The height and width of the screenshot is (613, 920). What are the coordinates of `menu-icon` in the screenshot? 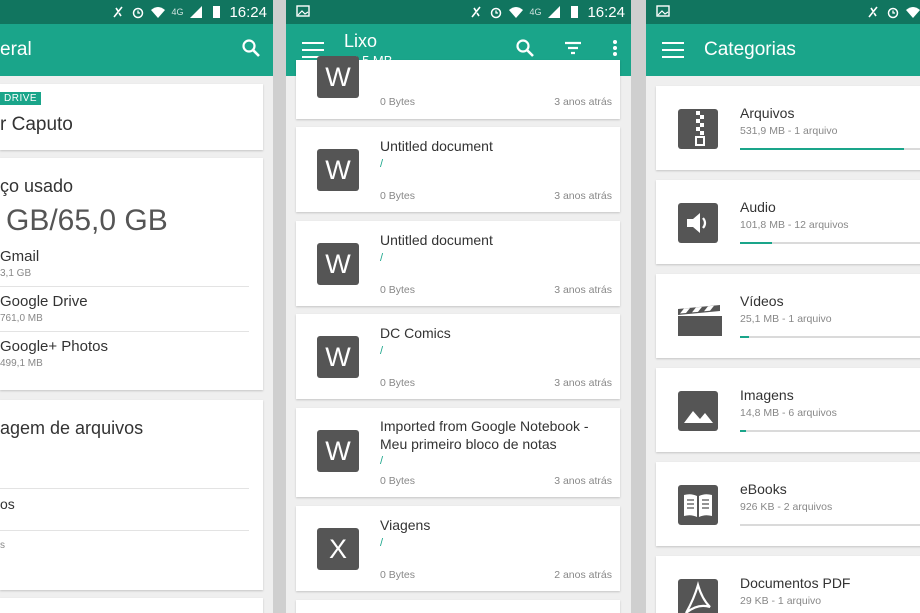 It's located at (673, 50).